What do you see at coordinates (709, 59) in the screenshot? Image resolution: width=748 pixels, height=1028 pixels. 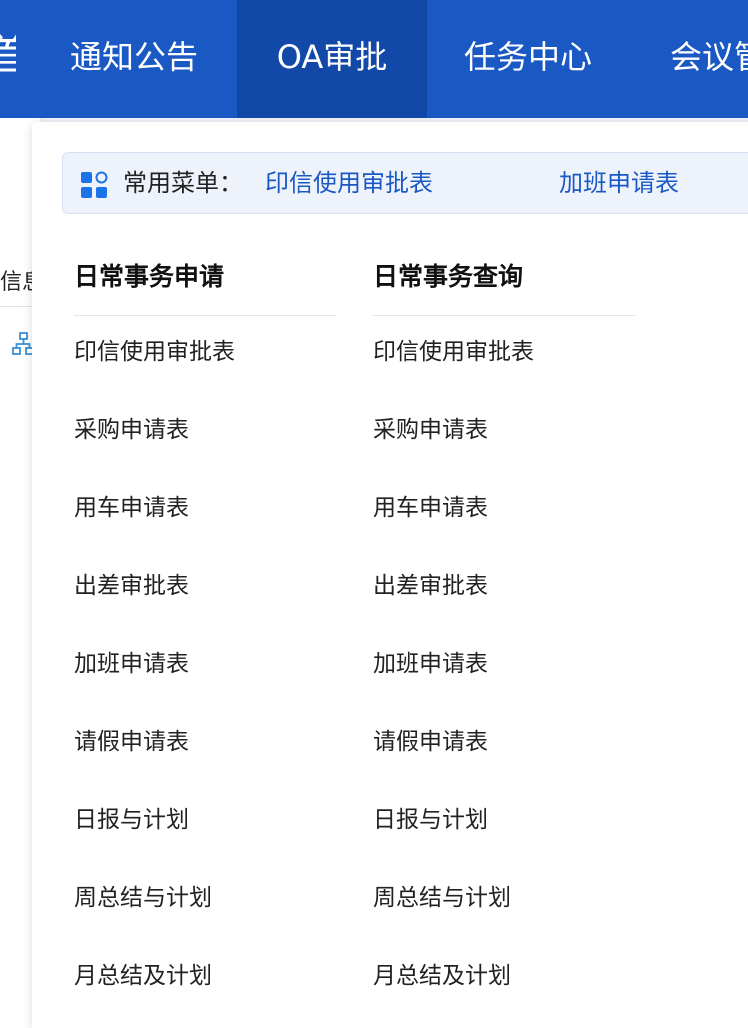 I see `nav-item-meeting: 会议管` at bounding box center [709, 59].